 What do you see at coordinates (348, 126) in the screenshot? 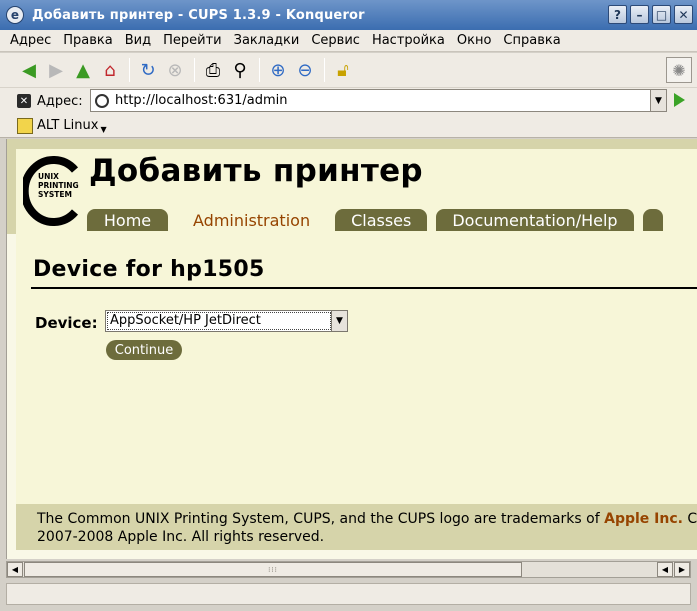
I see `bookmark-toolbar: ALT Linux ▼` at bounding box center [348, 126].